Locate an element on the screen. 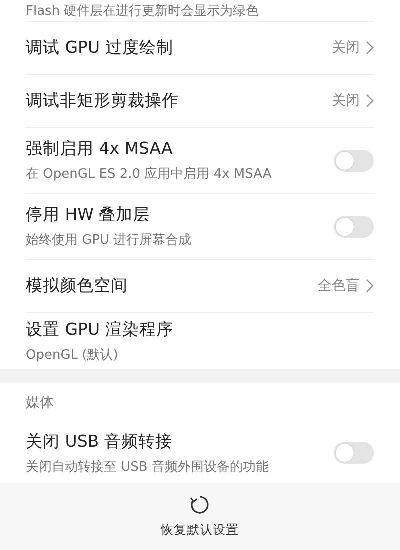 Image resolution: width=400 pixels, height=550 pixels. reset-icon is located at coordinates (200, 505).